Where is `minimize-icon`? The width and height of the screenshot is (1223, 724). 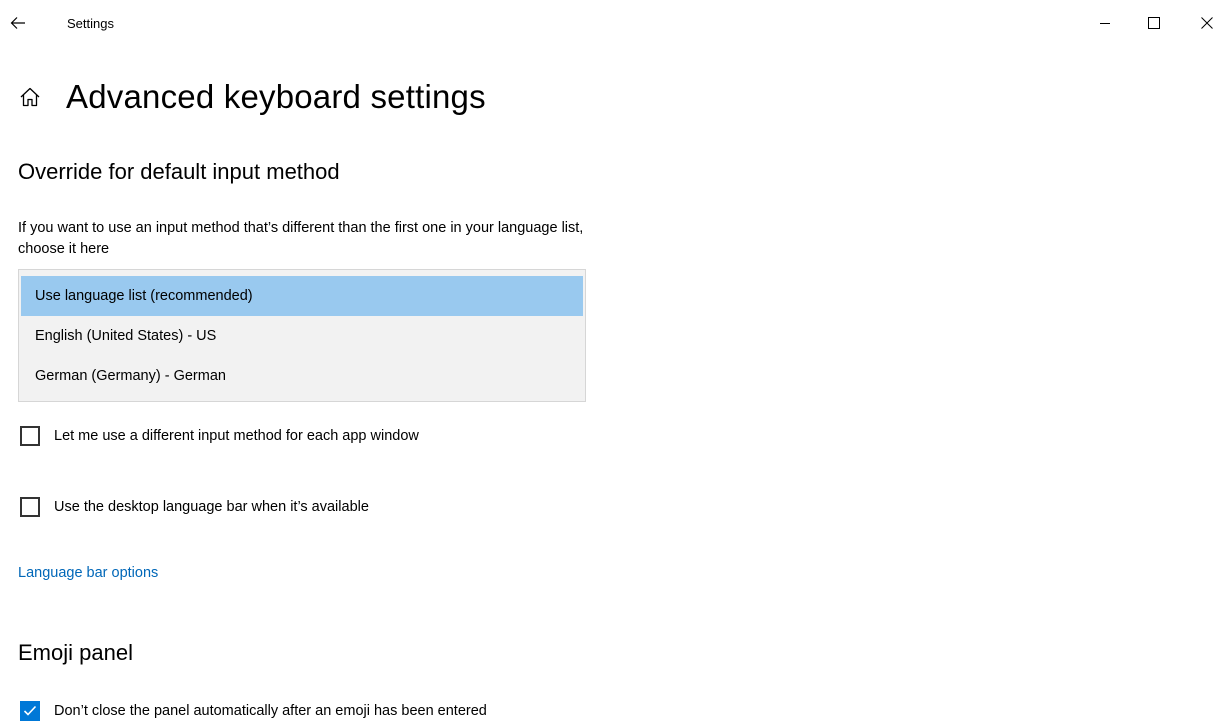 minimize-icon is located at coordinates (1105, 23).